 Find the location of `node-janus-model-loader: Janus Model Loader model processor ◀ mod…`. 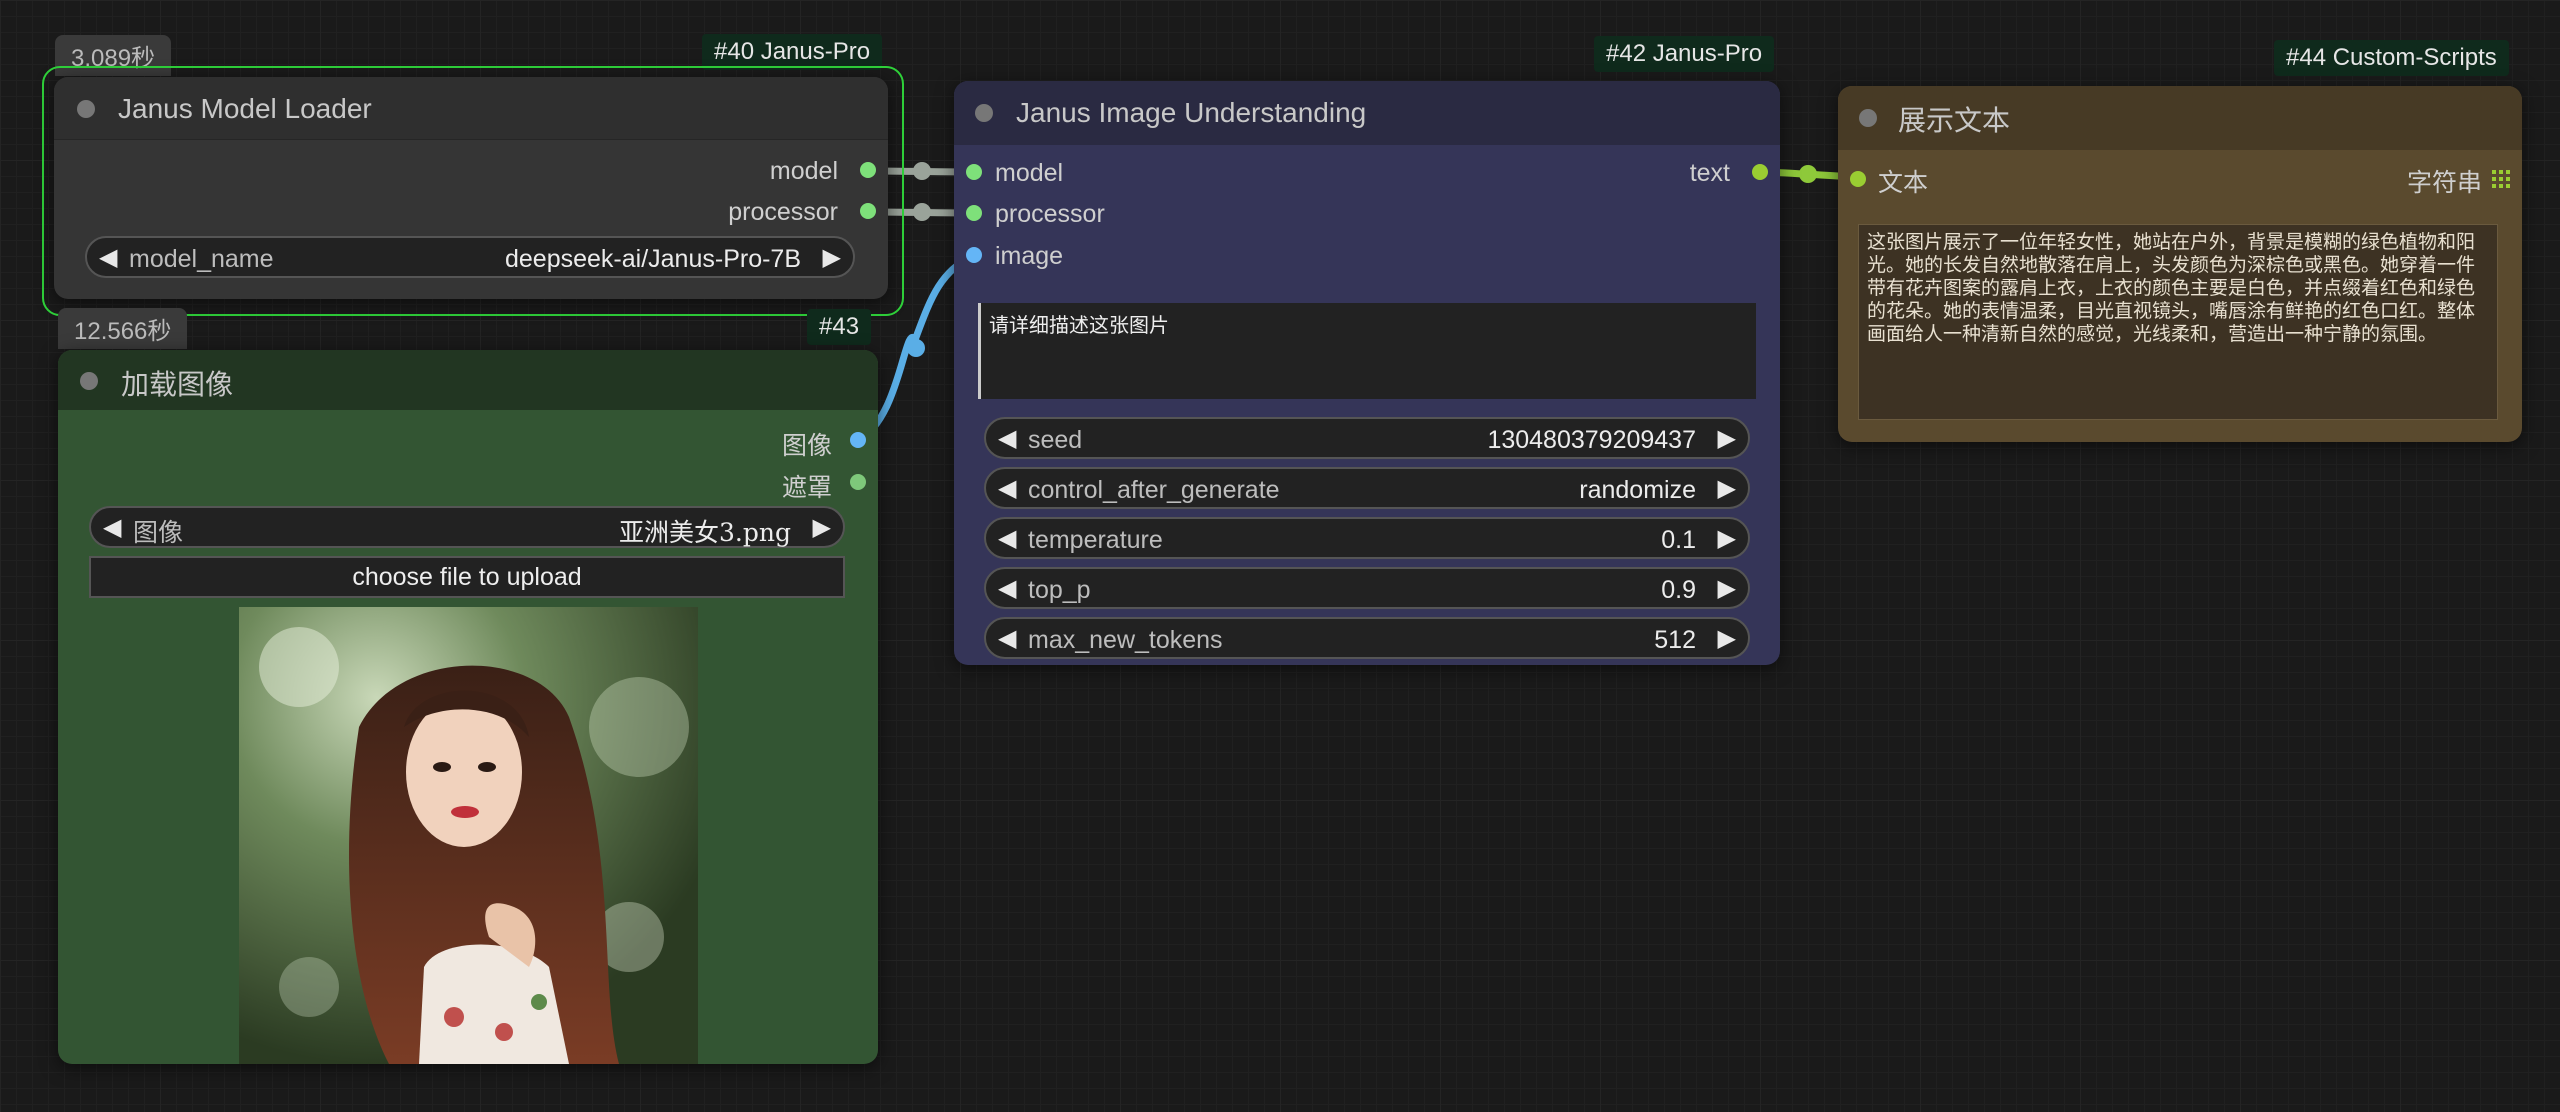

node-janus-model-loader: Janus Model Loader model processor ◀ mod… is located at coordinates (471, 188).